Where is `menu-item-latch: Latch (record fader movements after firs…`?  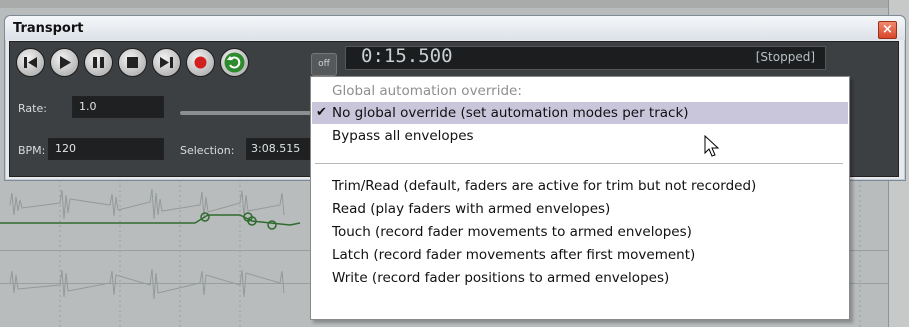
menu-item-latch: Latch (record fader movements after firs… is located at coordinates (580, 255).